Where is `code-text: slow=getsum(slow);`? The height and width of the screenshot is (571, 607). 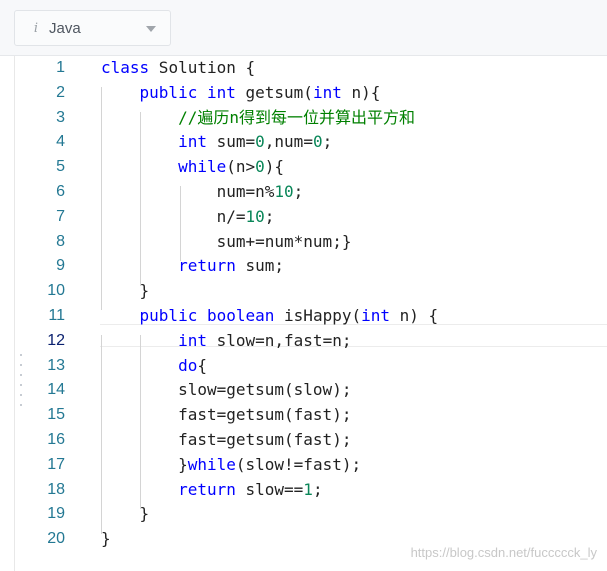 code-text: slow=getsum(slow); is located at coordinates (226, 390).